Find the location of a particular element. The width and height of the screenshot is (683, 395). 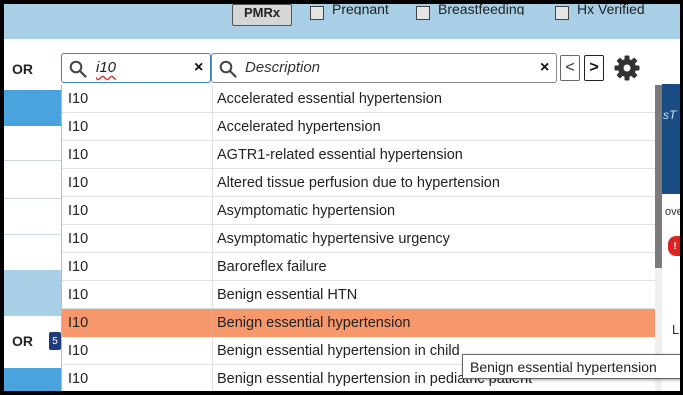

results-scrollbar-thumb is located at coordinates (658, 176).